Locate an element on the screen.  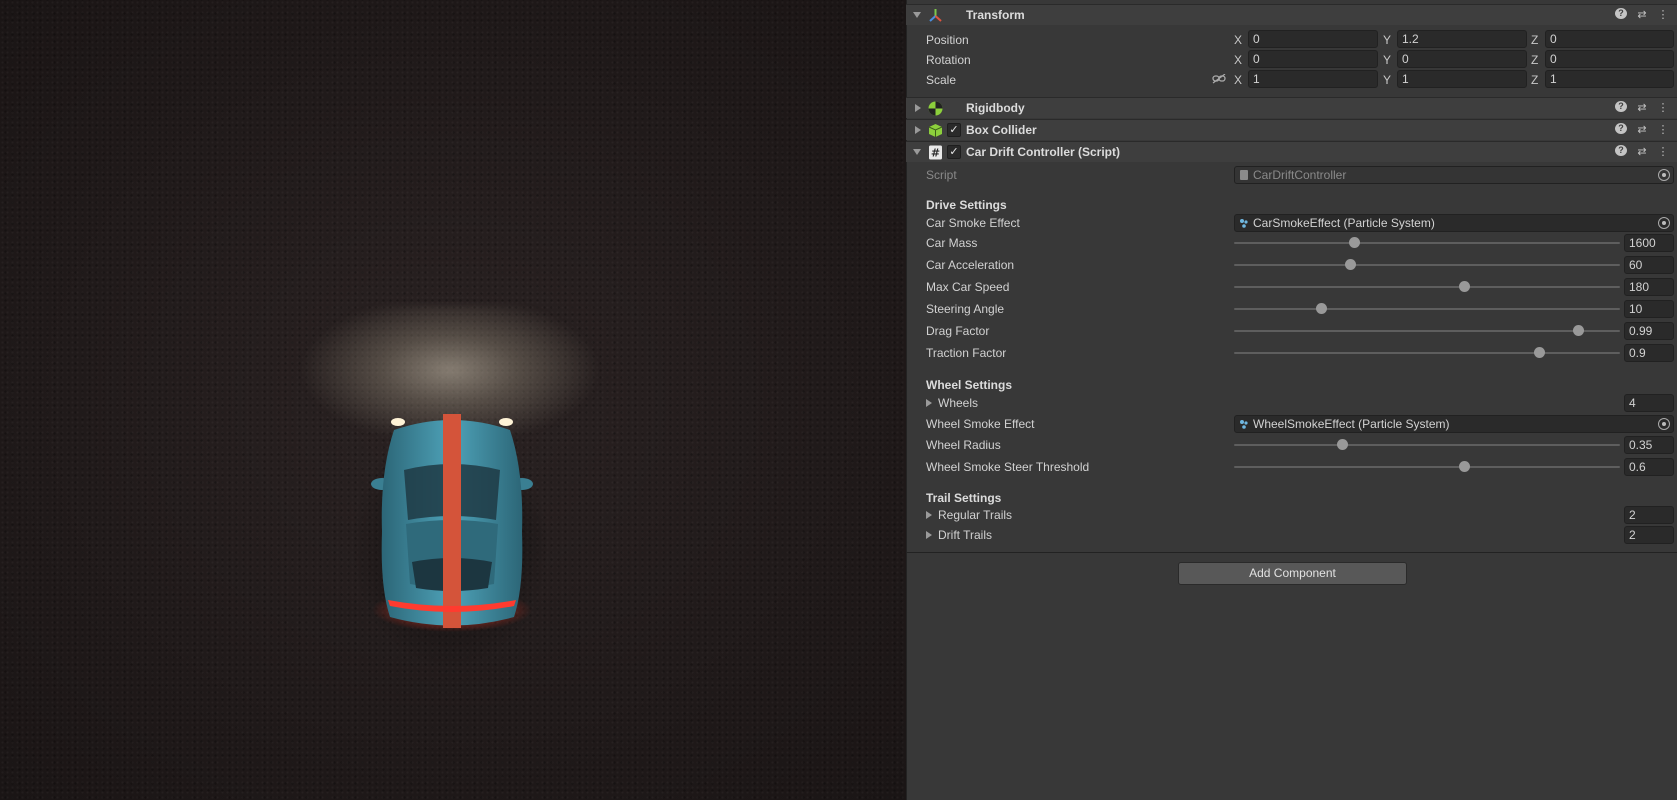
scale-label: Scale is located at coordinates (941, 80).